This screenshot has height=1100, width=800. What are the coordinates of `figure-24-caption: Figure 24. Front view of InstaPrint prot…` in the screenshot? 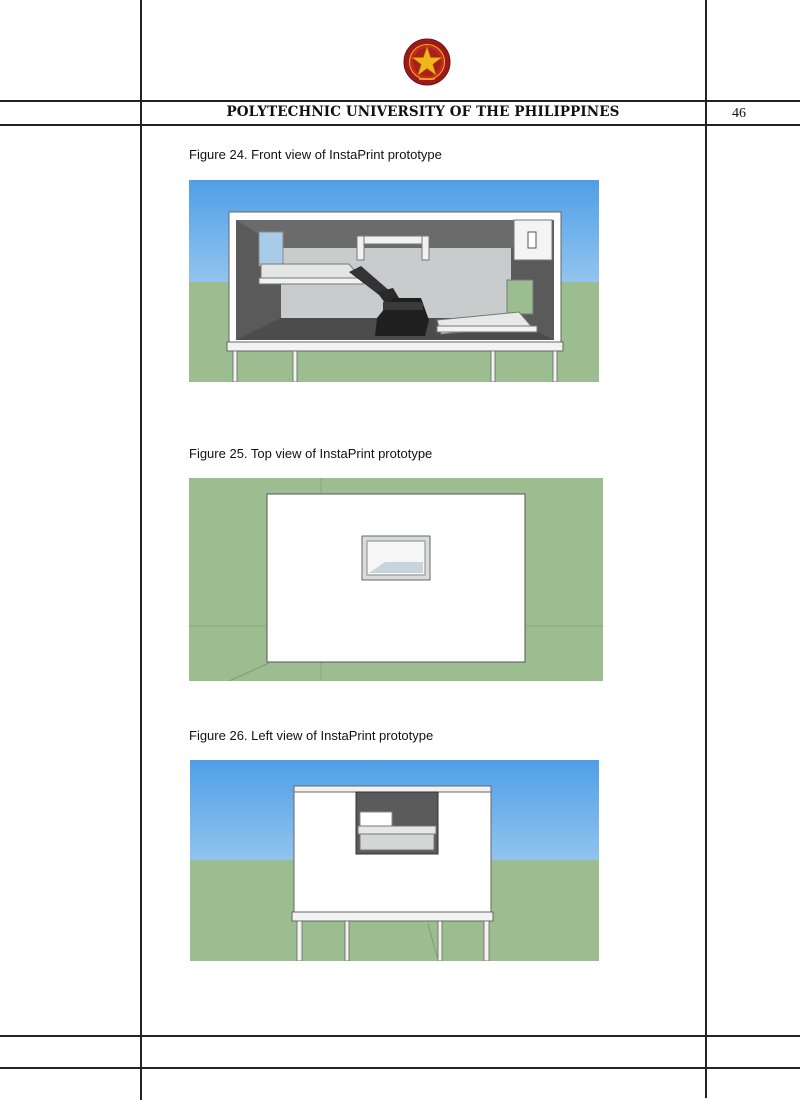 It's located at (315, 154).